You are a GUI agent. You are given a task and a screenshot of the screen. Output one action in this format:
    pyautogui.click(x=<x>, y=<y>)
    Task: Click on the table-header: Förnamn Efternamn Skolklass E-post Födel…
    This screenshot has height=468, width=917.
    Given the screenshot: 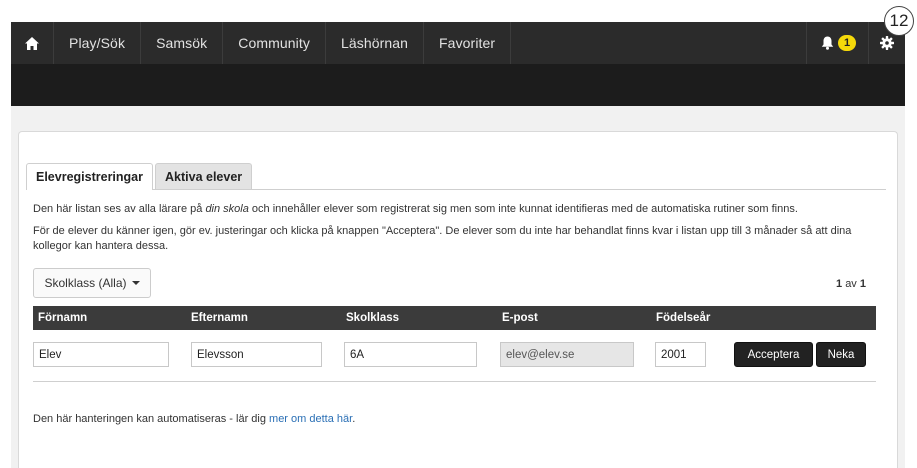 What is the action you would take?
    pyautogui.click(x=454, y=318)
    